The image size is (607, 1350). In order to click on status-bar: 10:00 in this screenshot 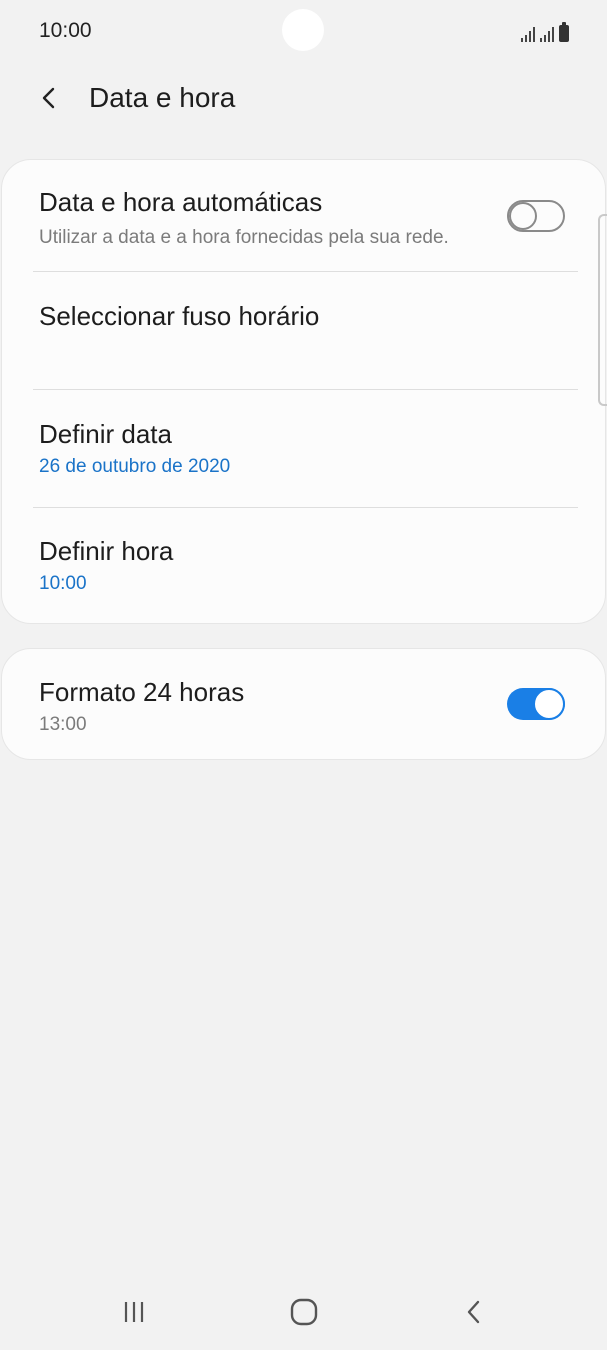, I will do `click(303, 32)`.